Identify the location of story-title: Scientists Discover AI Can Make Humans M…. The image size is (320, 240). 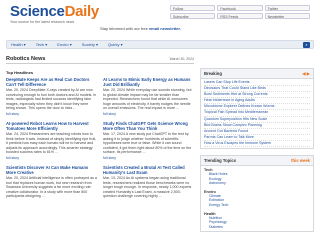
(51, 170).